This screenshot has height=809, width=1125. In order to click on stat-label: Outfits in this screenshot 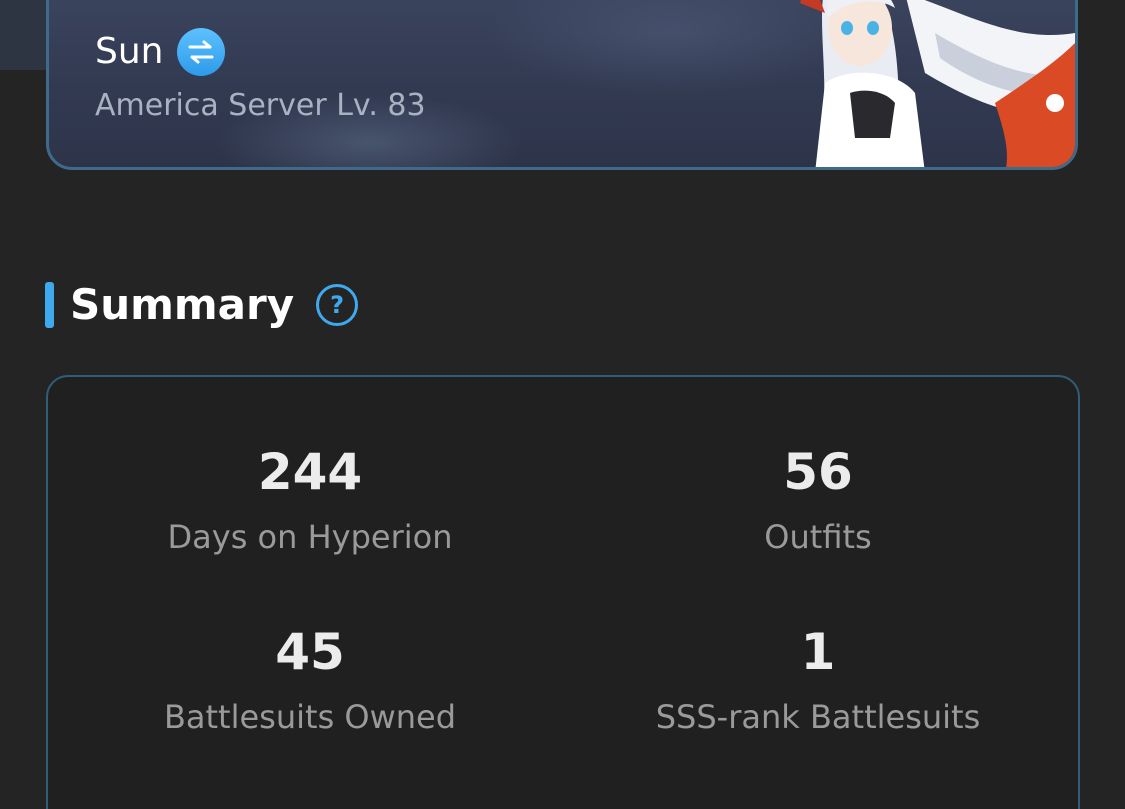, I will do `click(818, 537)`.